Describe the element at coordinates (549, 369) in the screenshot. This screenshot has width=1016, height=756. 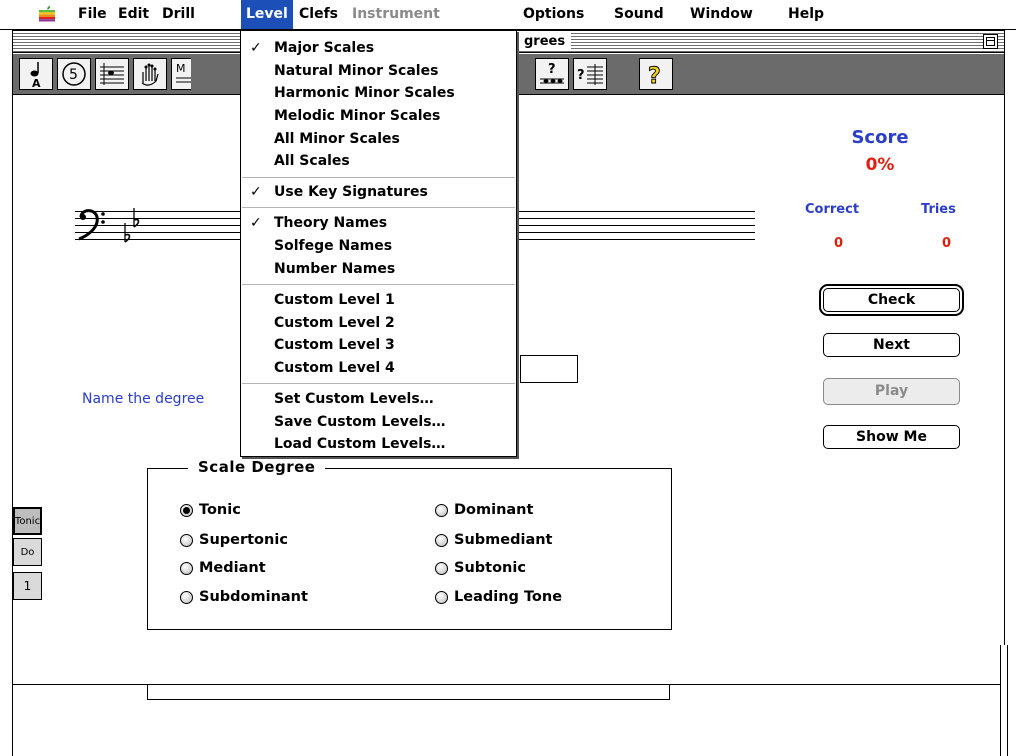
I see `answer-field` at that location.